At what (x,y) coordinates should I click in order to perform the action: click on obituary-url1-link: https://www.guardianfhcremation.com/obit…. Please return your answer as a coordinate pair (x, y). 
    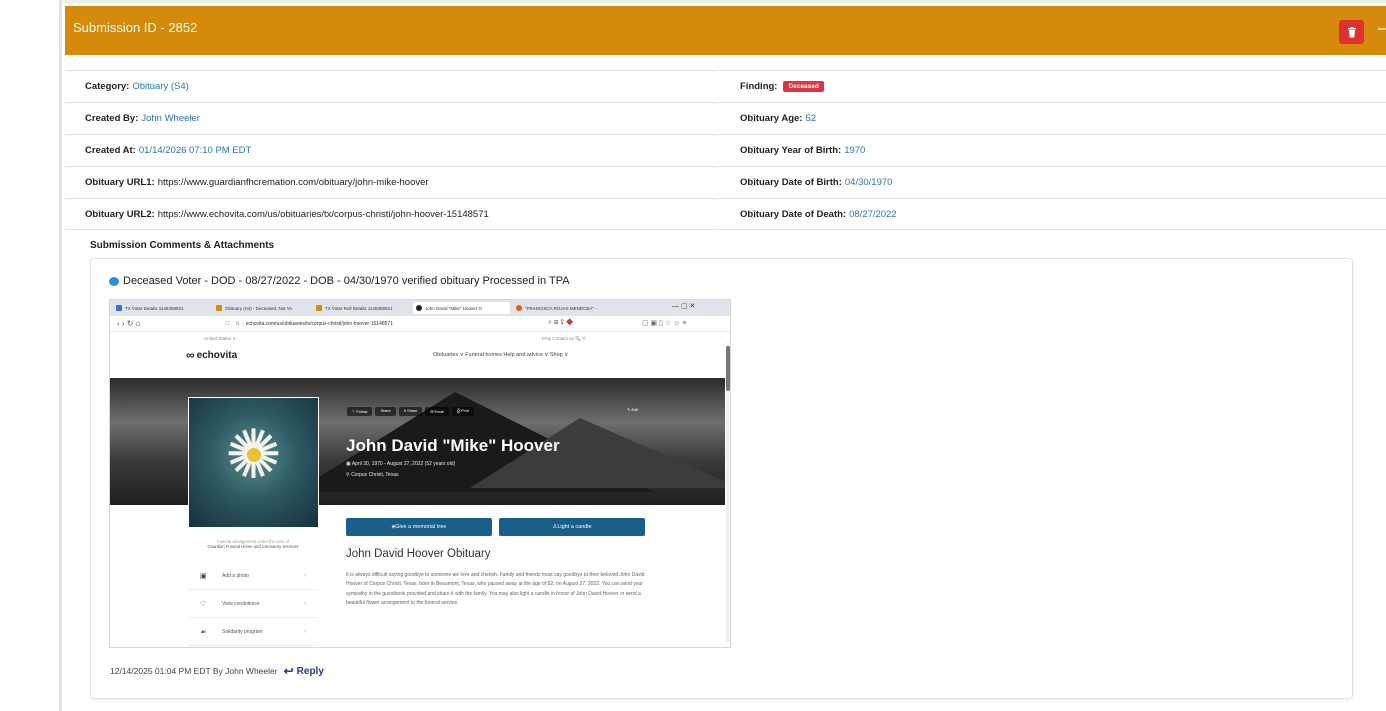
    Looking at the image, I should click on (293, 182).